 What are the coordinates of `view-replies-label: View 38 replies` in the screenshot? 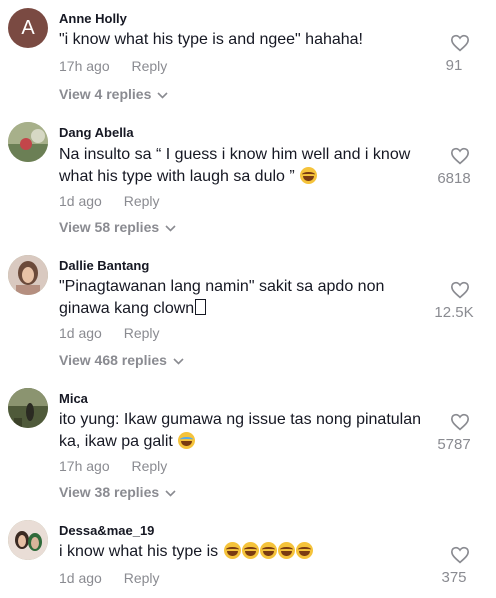 It's located at (109, 492).